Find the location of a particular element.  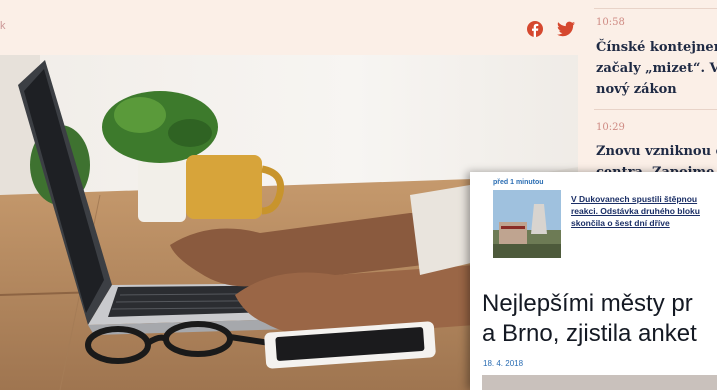

power-plant-photo is located at coordinates (527, 224).